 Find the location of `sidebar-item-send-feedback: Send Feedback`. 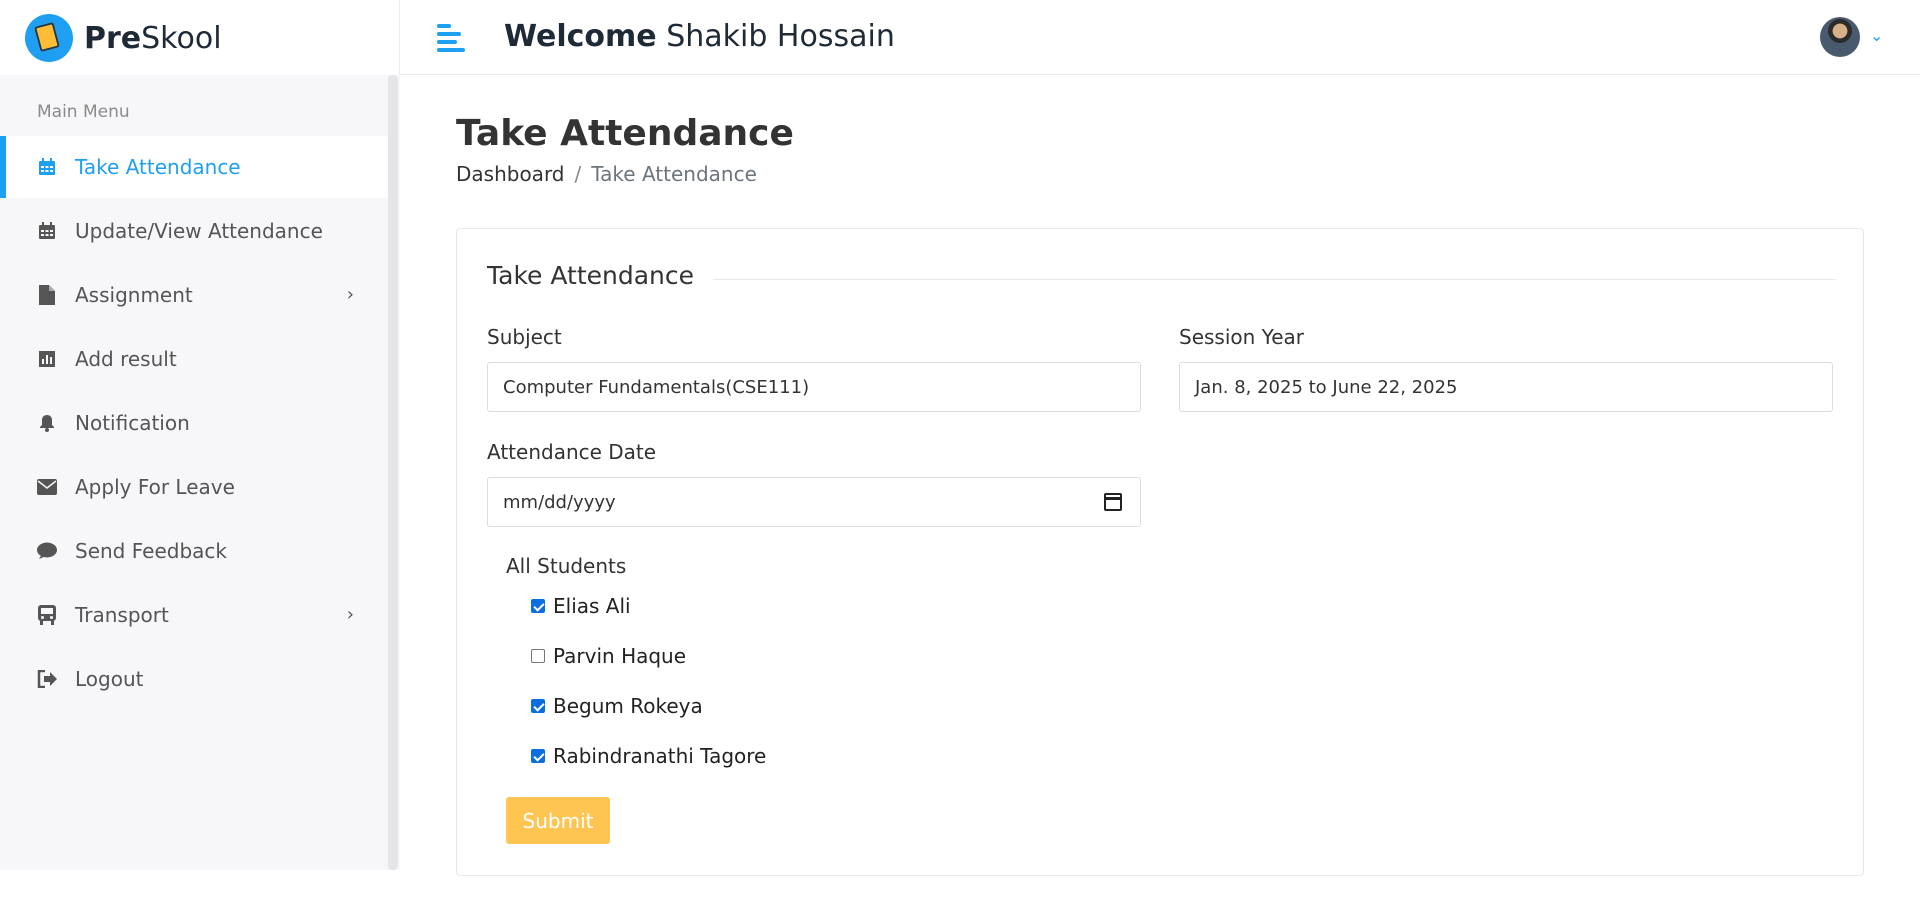

sidebar-item-send-feedback: Send Feedback is located at coordinates (194, 551).